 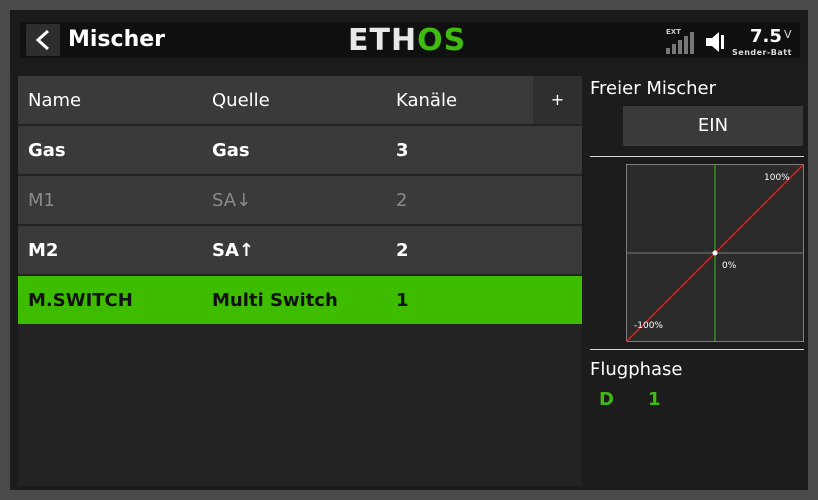 What do you see at coordinates (402, 150) in the screenshot?
I see `row-channels: 3` at bounding box center [402, 150].